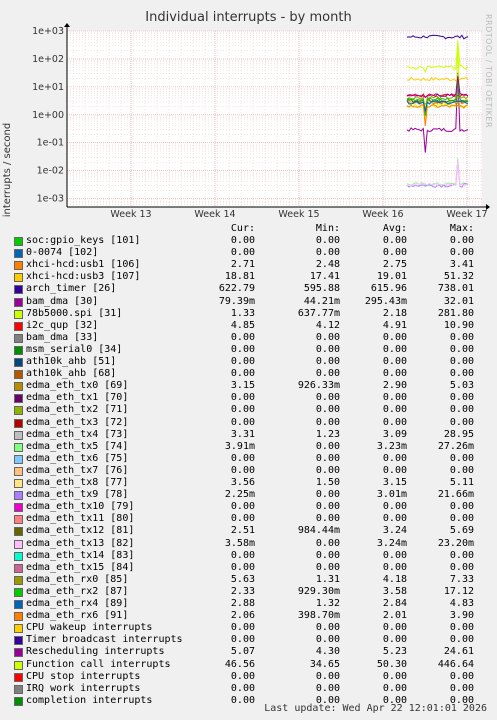 This screenshot has height=720, width=497. What do you see at coordinates (321, 289) in the screenshot?
I see `legend-min-value: 595.88` at bounding box center [321, 289].